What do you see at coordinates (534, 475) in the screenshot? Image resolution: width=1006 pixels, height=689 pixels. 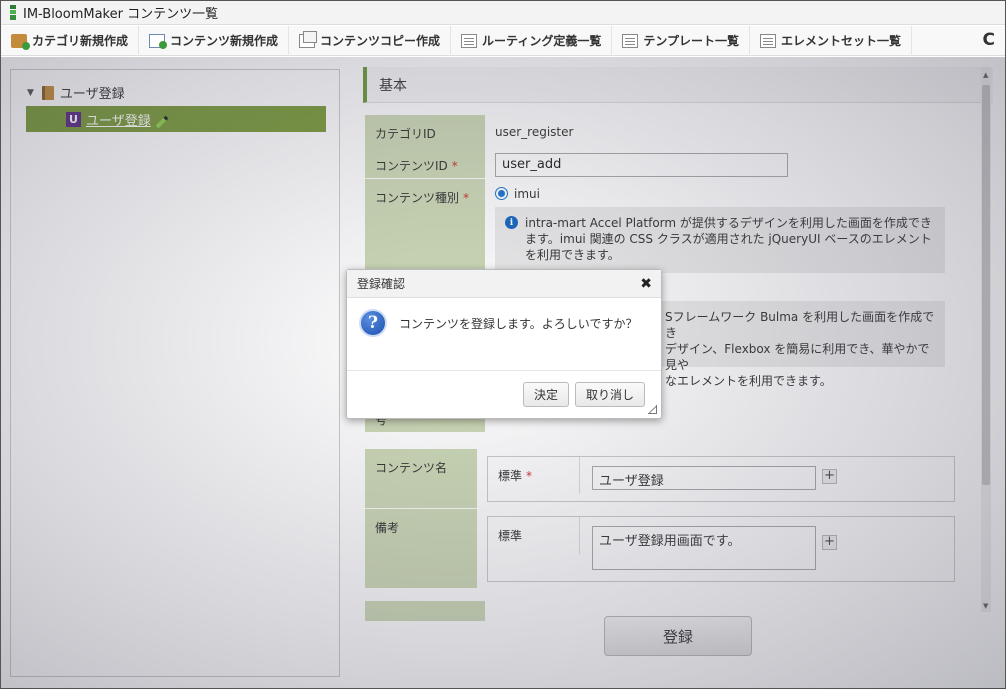 I see `lang-standard-cell: 標準 *` at bounding box center [534, 475].